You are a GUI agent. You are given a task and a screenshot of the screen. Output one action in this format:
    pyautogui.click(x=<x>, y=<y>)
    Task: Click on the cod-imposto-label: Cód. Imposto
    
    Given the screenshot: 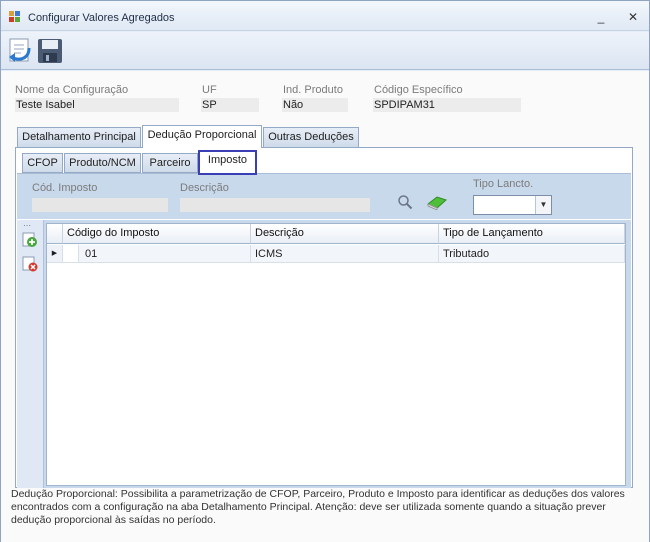 What is the action you would take?
    pyautogui.click(x=65, y=188)
    